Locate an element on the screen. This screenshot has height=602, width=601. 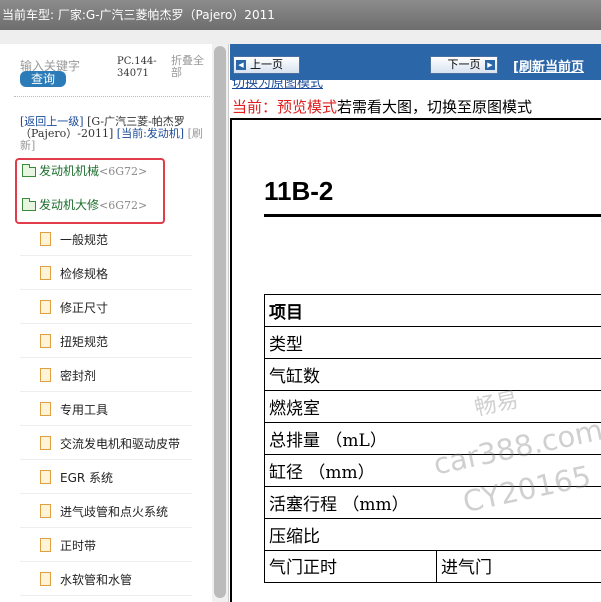
toolbar: ◀ 上一页 下一页 ▶ [刷新当前页 is located at coordinates (415, 62).